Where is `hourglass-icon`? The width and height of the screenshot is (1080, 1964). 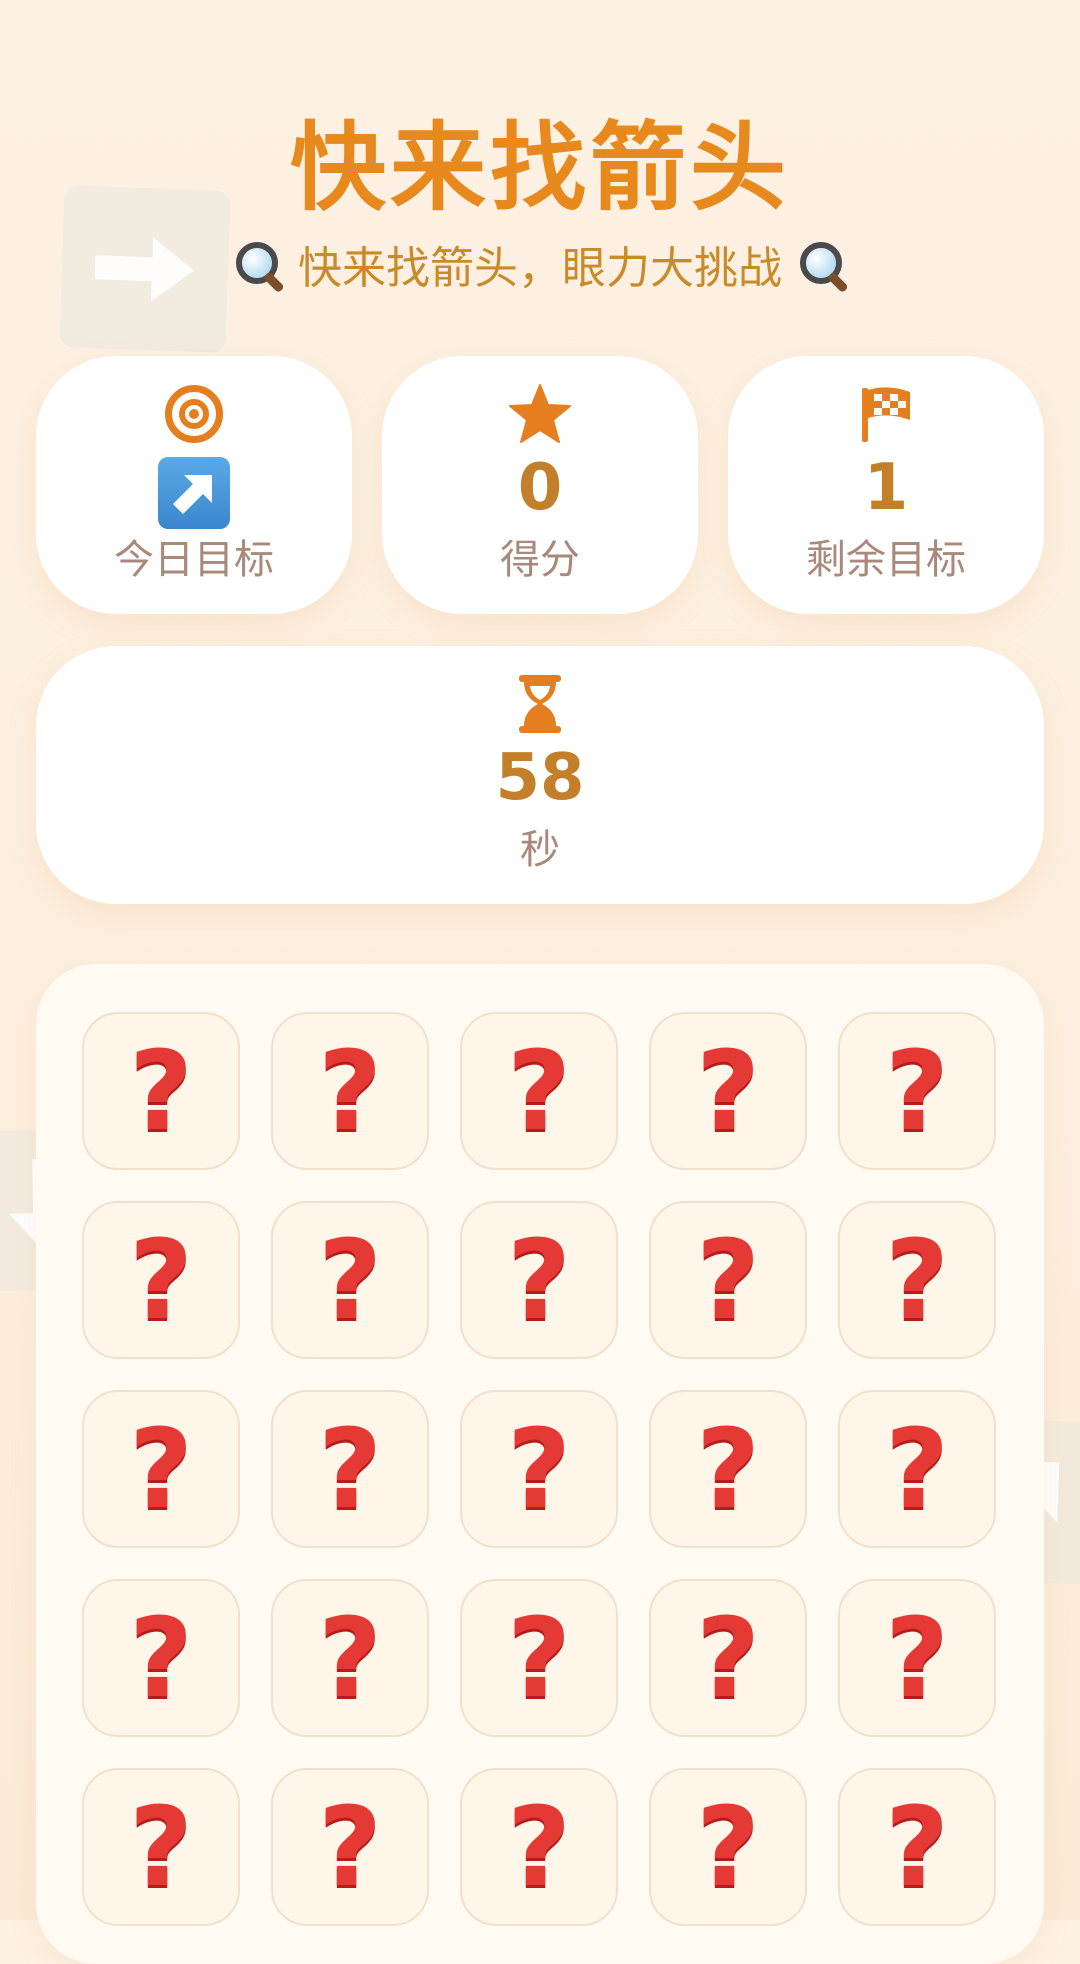 hourglass-icon is located at coordinates (540, 704).